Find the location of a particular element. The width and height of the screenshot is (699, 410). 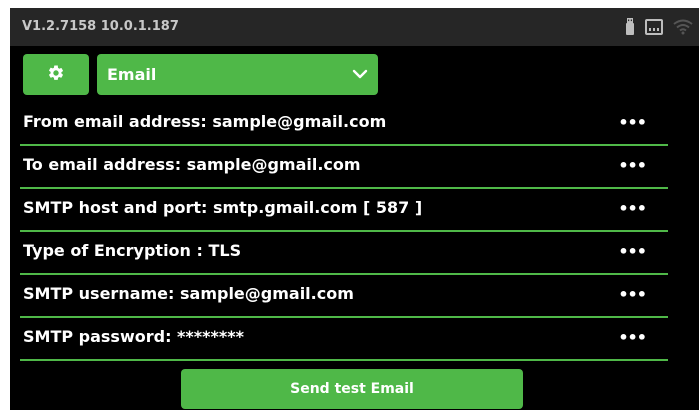

wifi-icon is located at coordinates (683, 27).